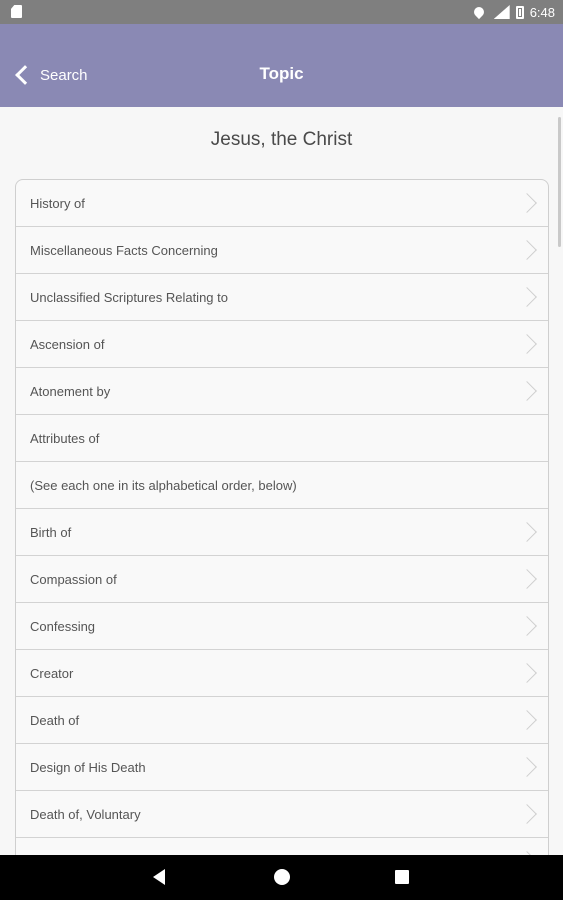  Describe the element at coordinates (52, 846) in the screenshot. I see `topic-row-label: Deity of` at that location.